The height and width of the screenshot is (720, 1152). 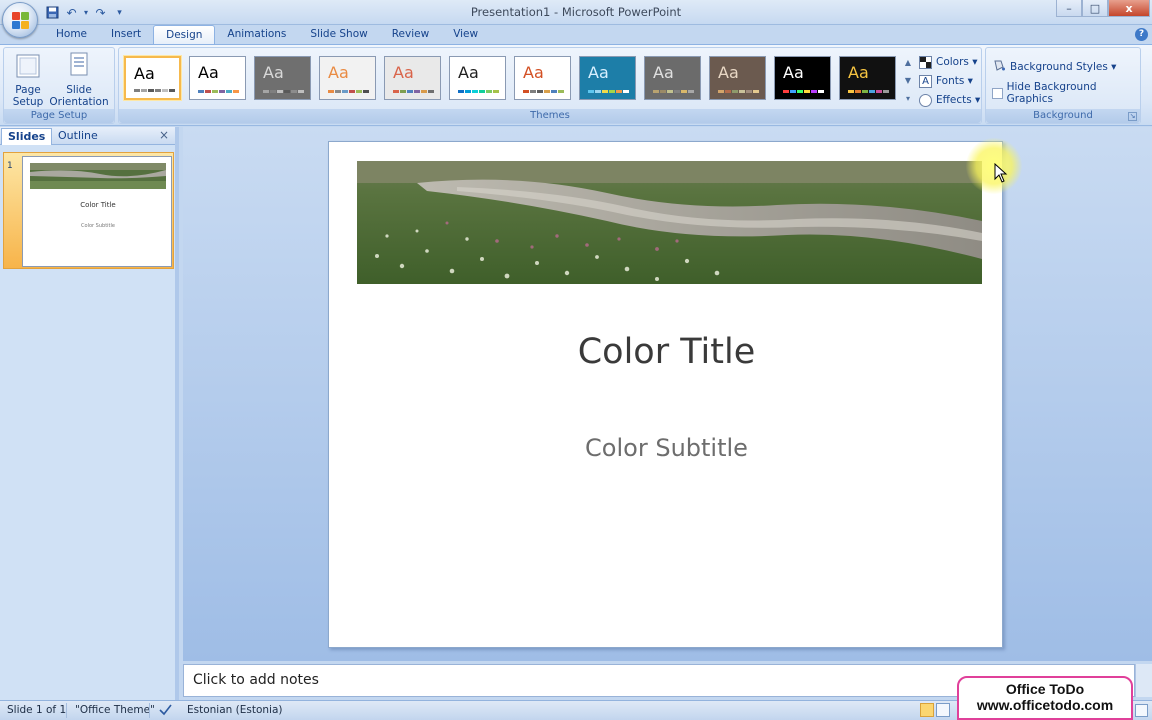 I want to click on fonts-icon: A, so click(x=925, y=81).